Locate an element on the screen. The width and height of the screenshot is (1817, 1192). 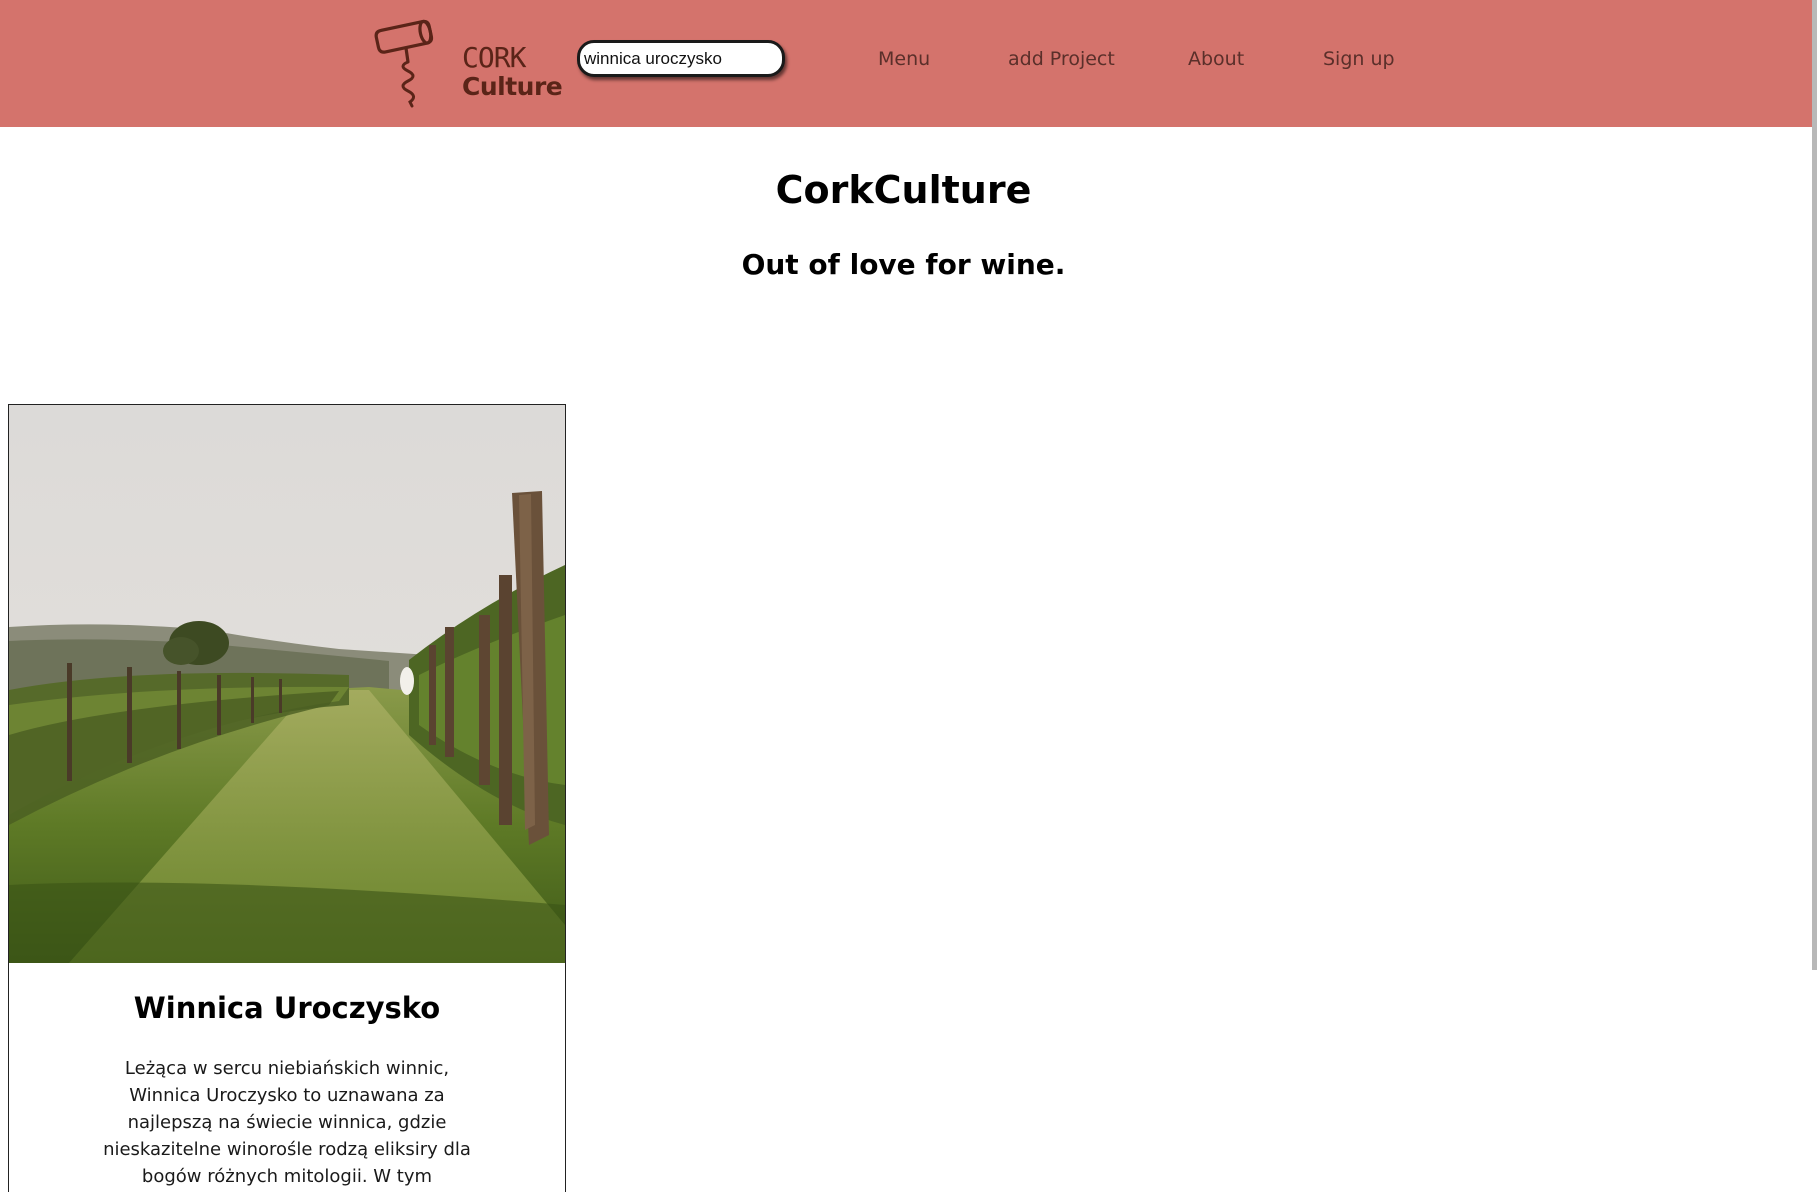
vineyard-photo is located at coordinates (287, 684).